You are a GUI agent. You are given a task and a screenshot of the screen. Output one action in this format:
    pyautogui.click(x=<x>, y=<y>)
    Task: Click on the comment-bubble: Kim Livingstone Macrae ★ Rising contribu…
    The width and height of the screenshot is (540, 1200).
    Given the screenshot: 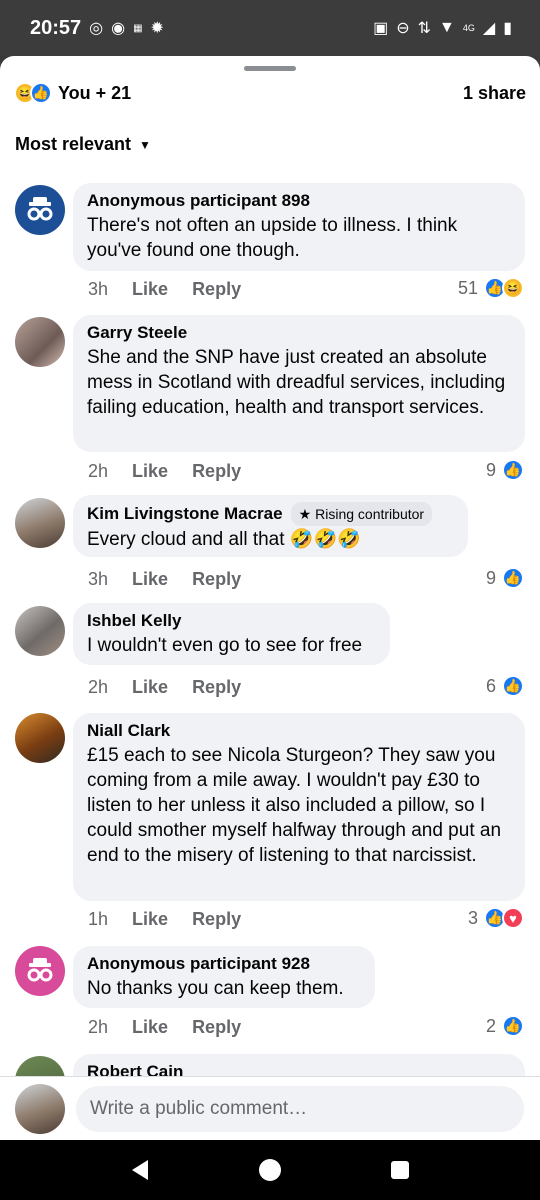 What is the action you would take?
    pyautogui.click(x=270, y=526)
    